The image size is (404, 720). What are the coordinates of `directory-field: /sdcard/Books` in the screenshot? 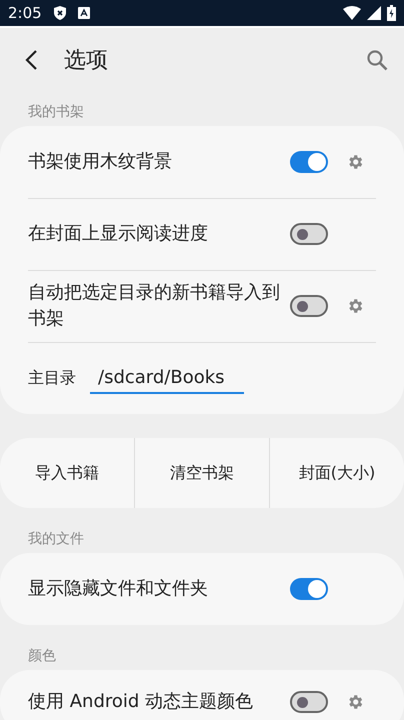 It's located at (167, 378).